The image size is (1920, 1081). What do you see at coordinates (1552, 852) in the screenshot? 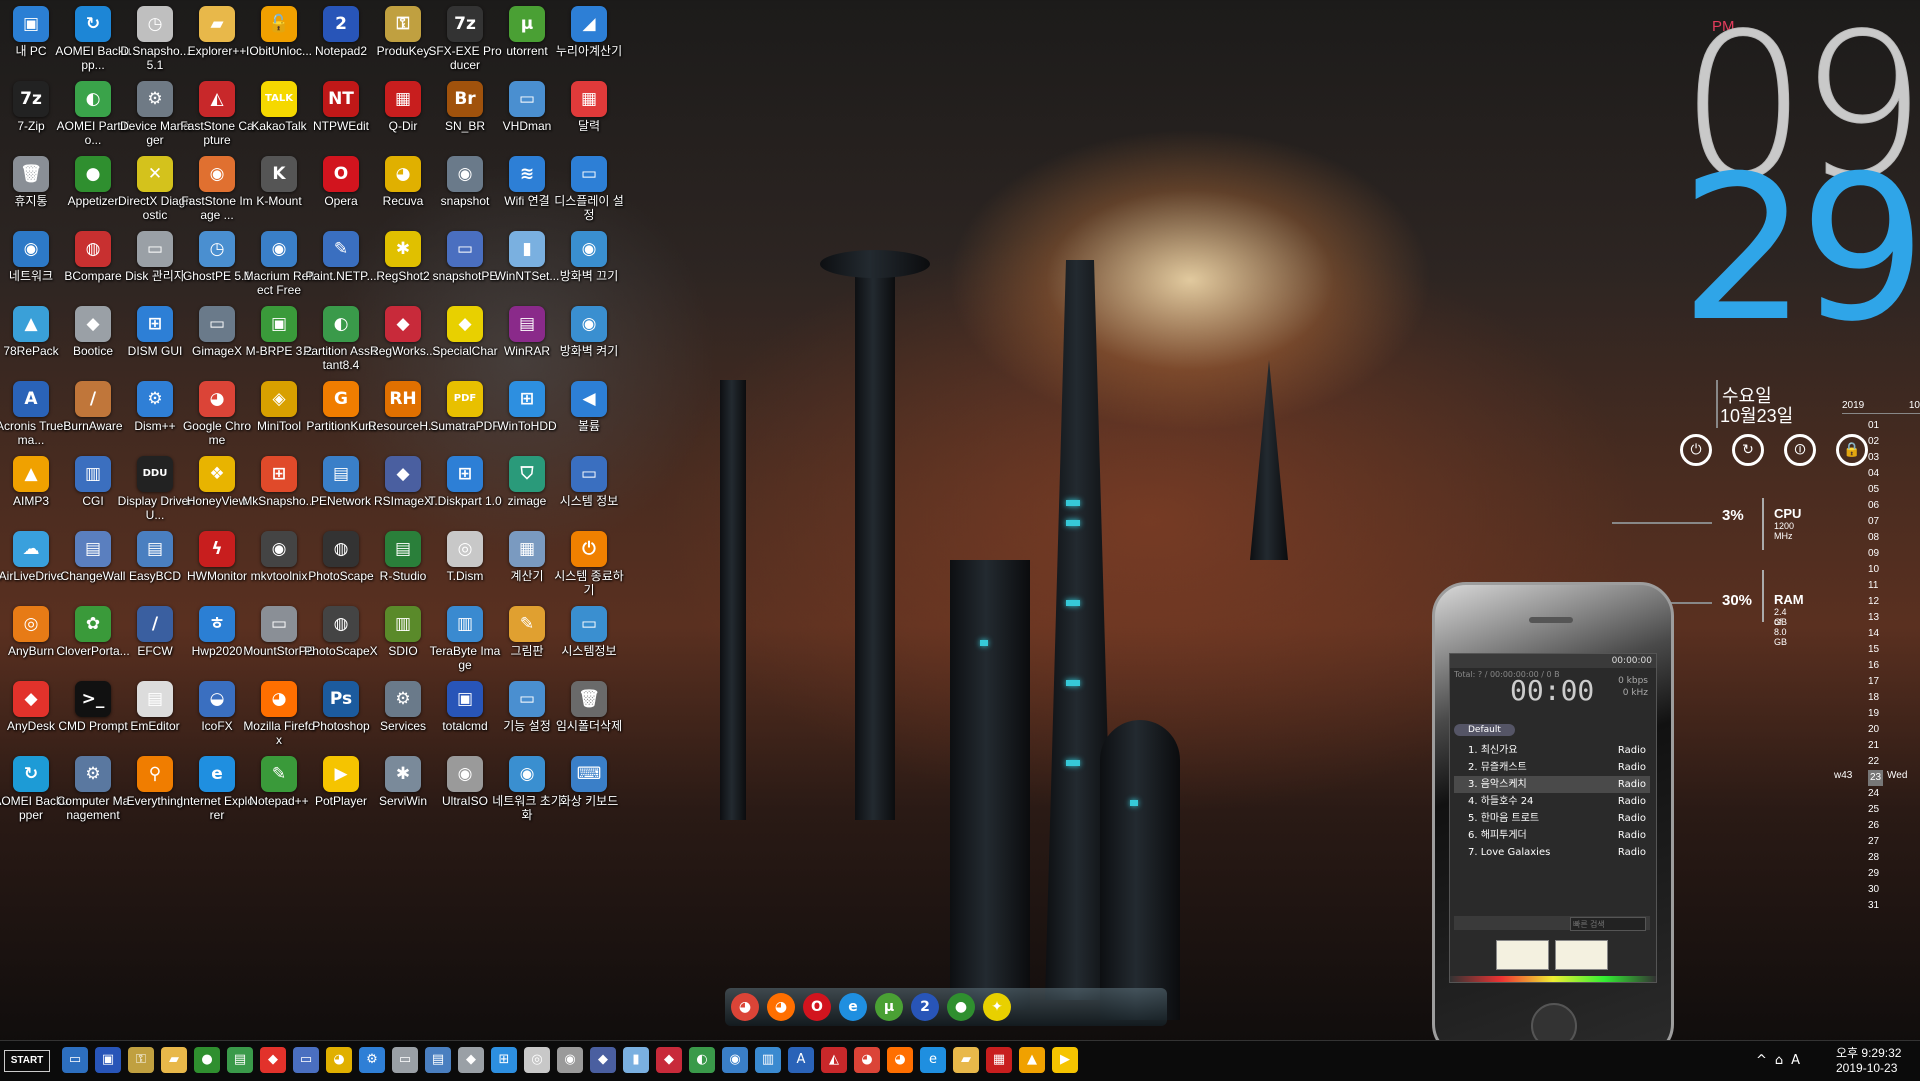
I see `playlist-item: 7. Love Galaxies Radio` at bounding box center [1552, 852].